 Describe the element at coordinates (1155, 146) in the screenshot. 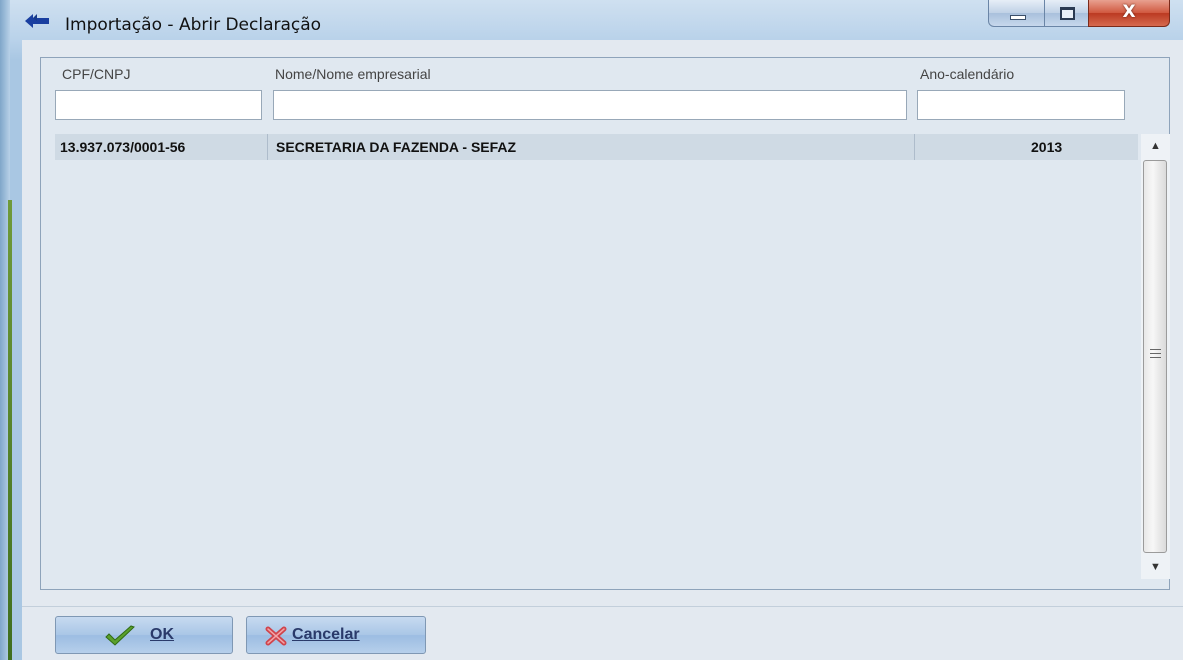

I see `scroll-up-icon: ▲` at that location.